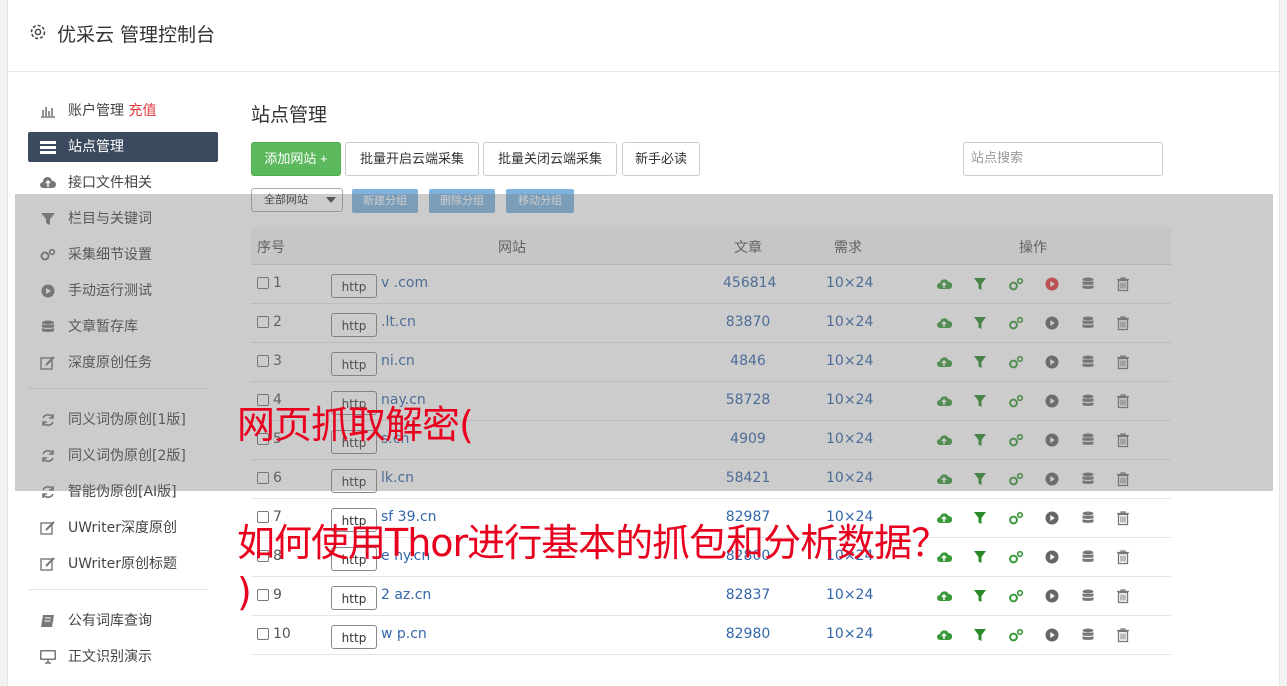 The image size is (1287, 686). I want to click on article-count: 82837, so click(748, 595).